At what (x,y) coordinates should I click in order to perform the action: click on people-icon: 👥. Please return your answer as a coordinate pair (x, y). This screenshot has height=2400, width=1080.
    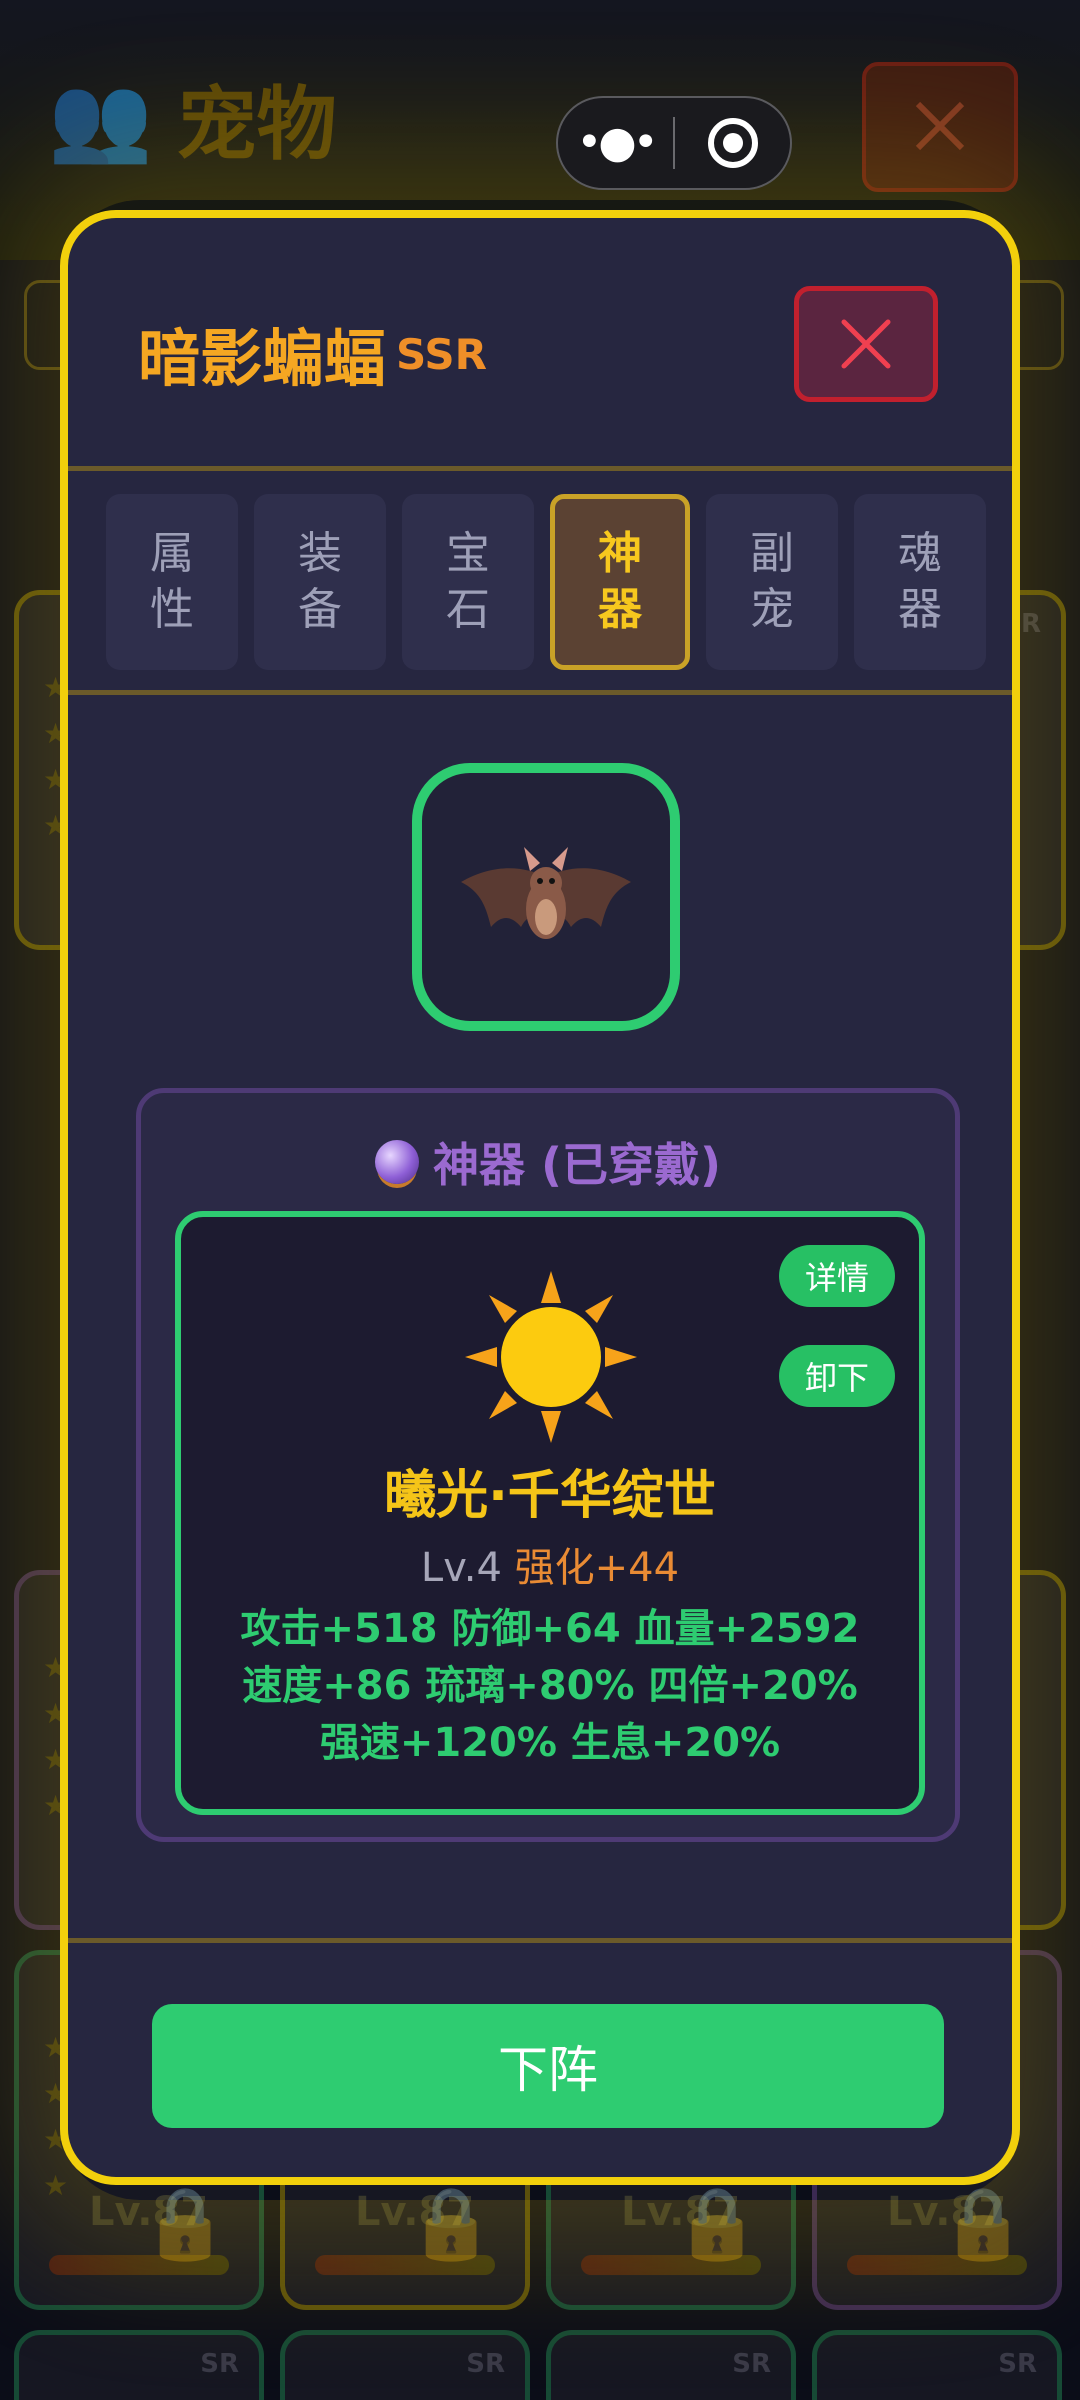
    Looking at the image, I should click on (100, 117).